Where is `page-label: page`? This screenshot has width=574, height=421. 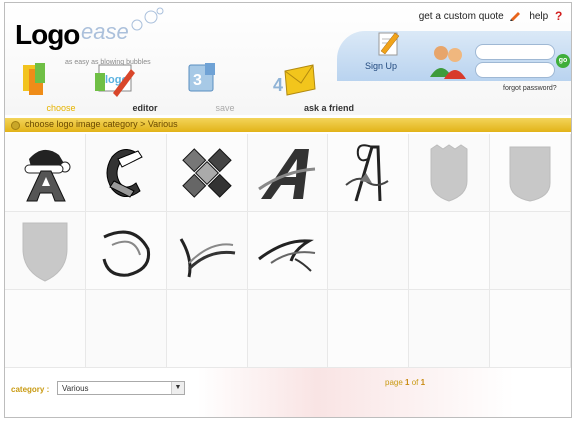
page-label: page is located at coordinates (394, 382).